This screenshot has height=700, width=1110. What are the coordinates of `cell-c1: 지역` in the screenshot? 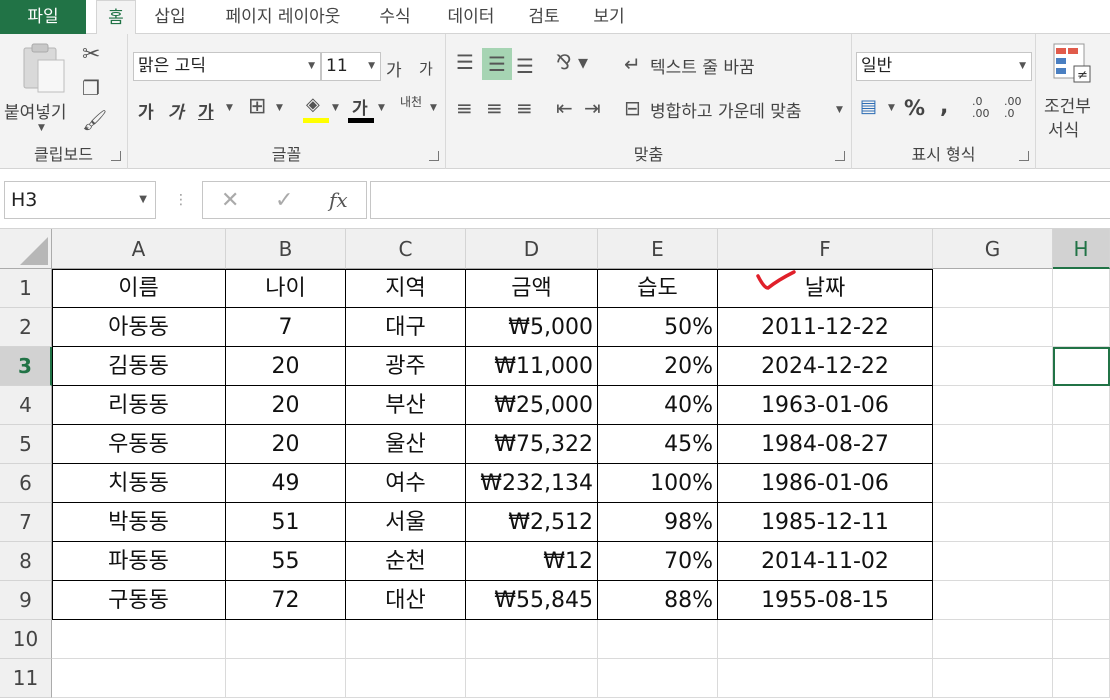 It's located at (406, 288).